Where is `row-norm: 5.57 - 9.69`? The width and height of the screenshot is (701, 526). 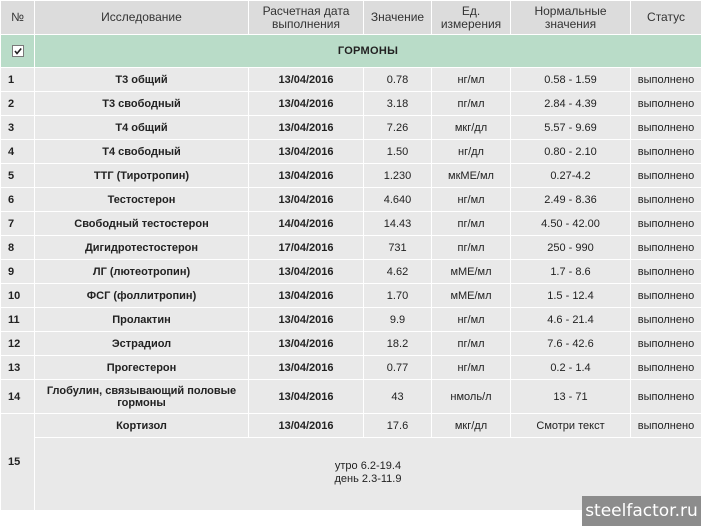 row-norm: 5.57 - 9.69 is located at coordinates (570, 127).